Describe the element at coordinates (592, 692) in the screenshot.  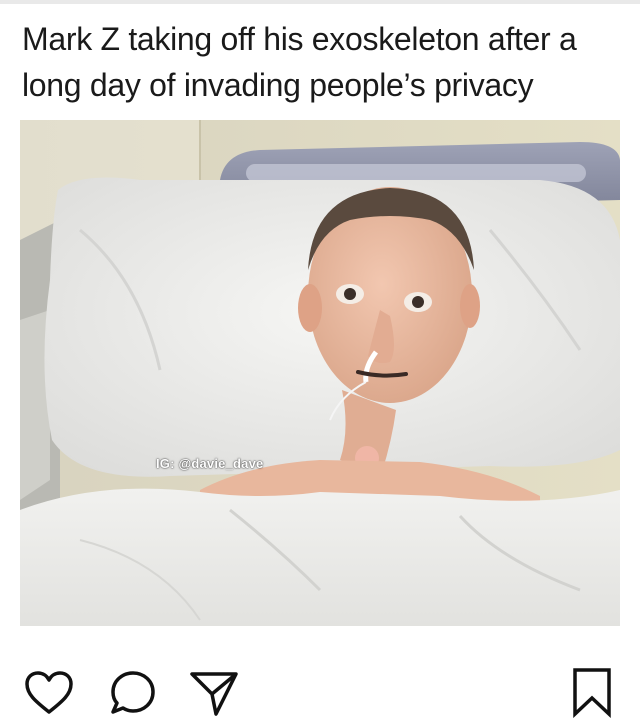
I see `bookmark-icon` at that location.